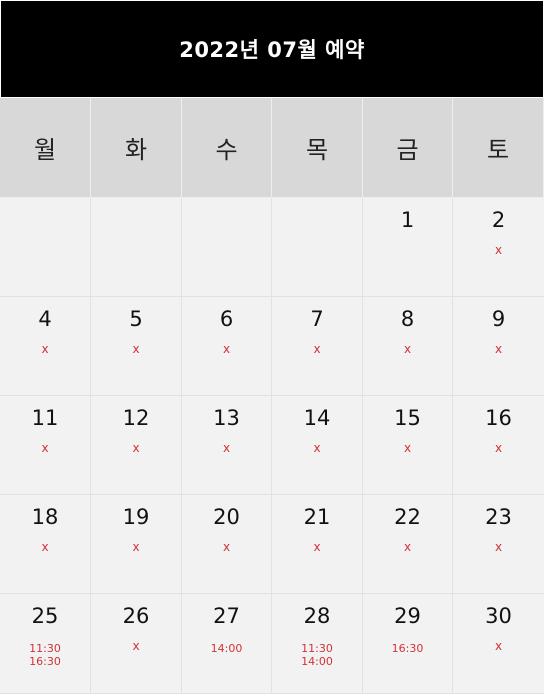  I want to click on day-number: 7, so click(317, 319).